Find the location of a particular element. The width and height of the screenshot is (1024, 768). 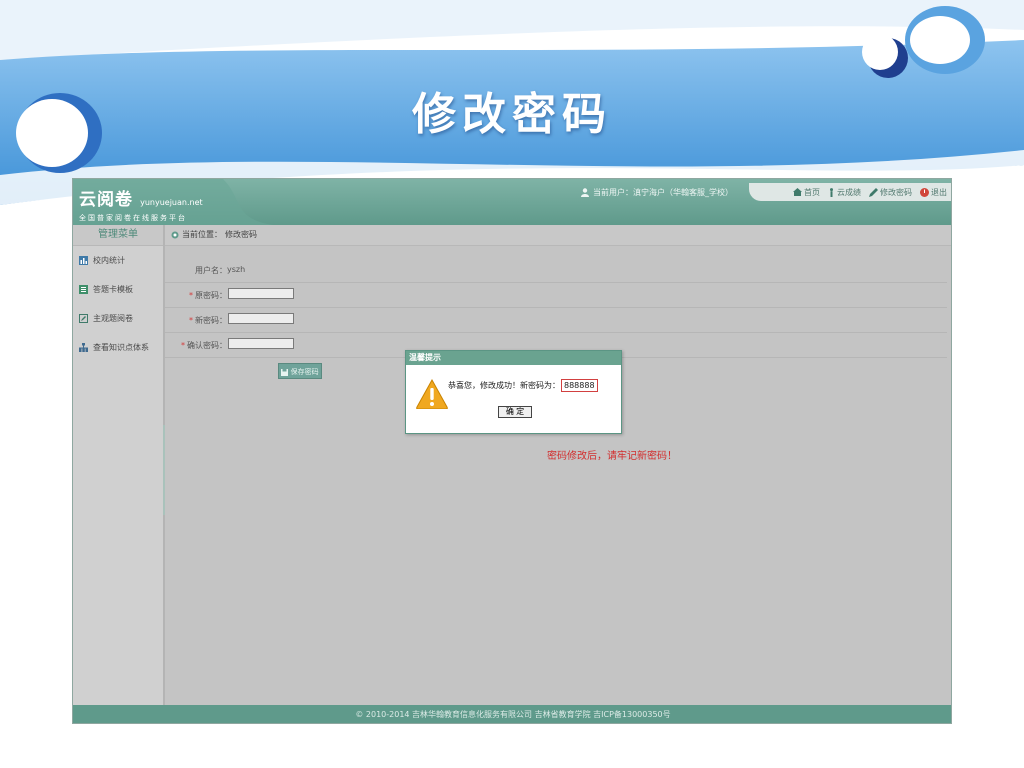

nav-change-password-label: 修改密码 is located at coordinates (896, 192).